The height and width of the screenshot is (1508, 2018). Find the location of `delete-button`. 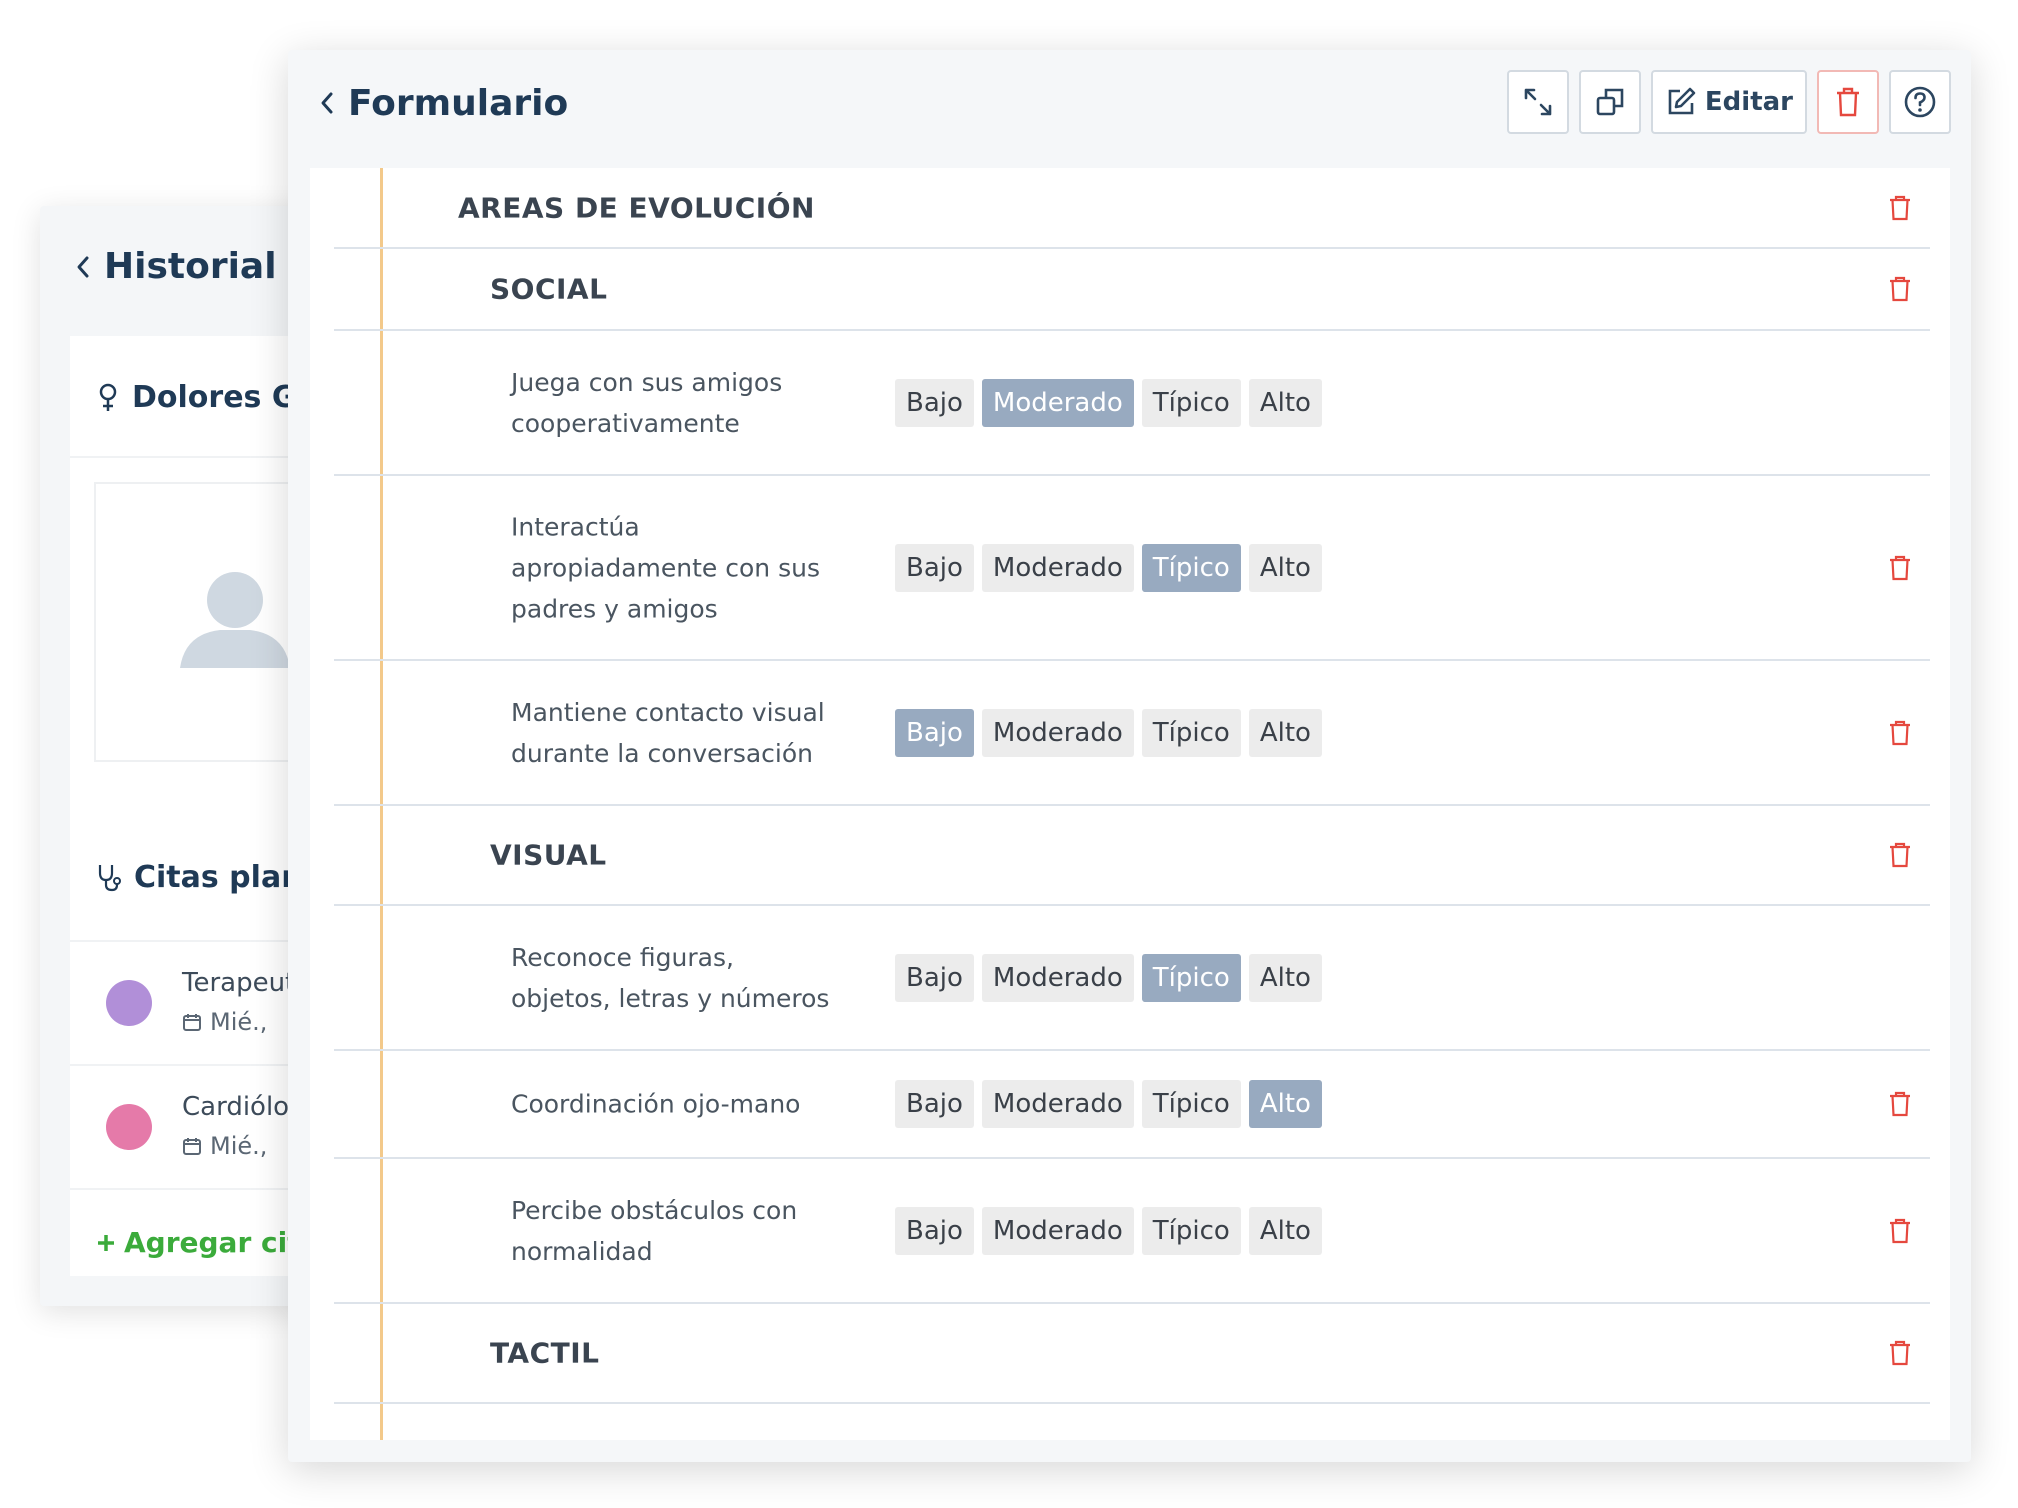

delete-button is located at coordinates (1848, 102).